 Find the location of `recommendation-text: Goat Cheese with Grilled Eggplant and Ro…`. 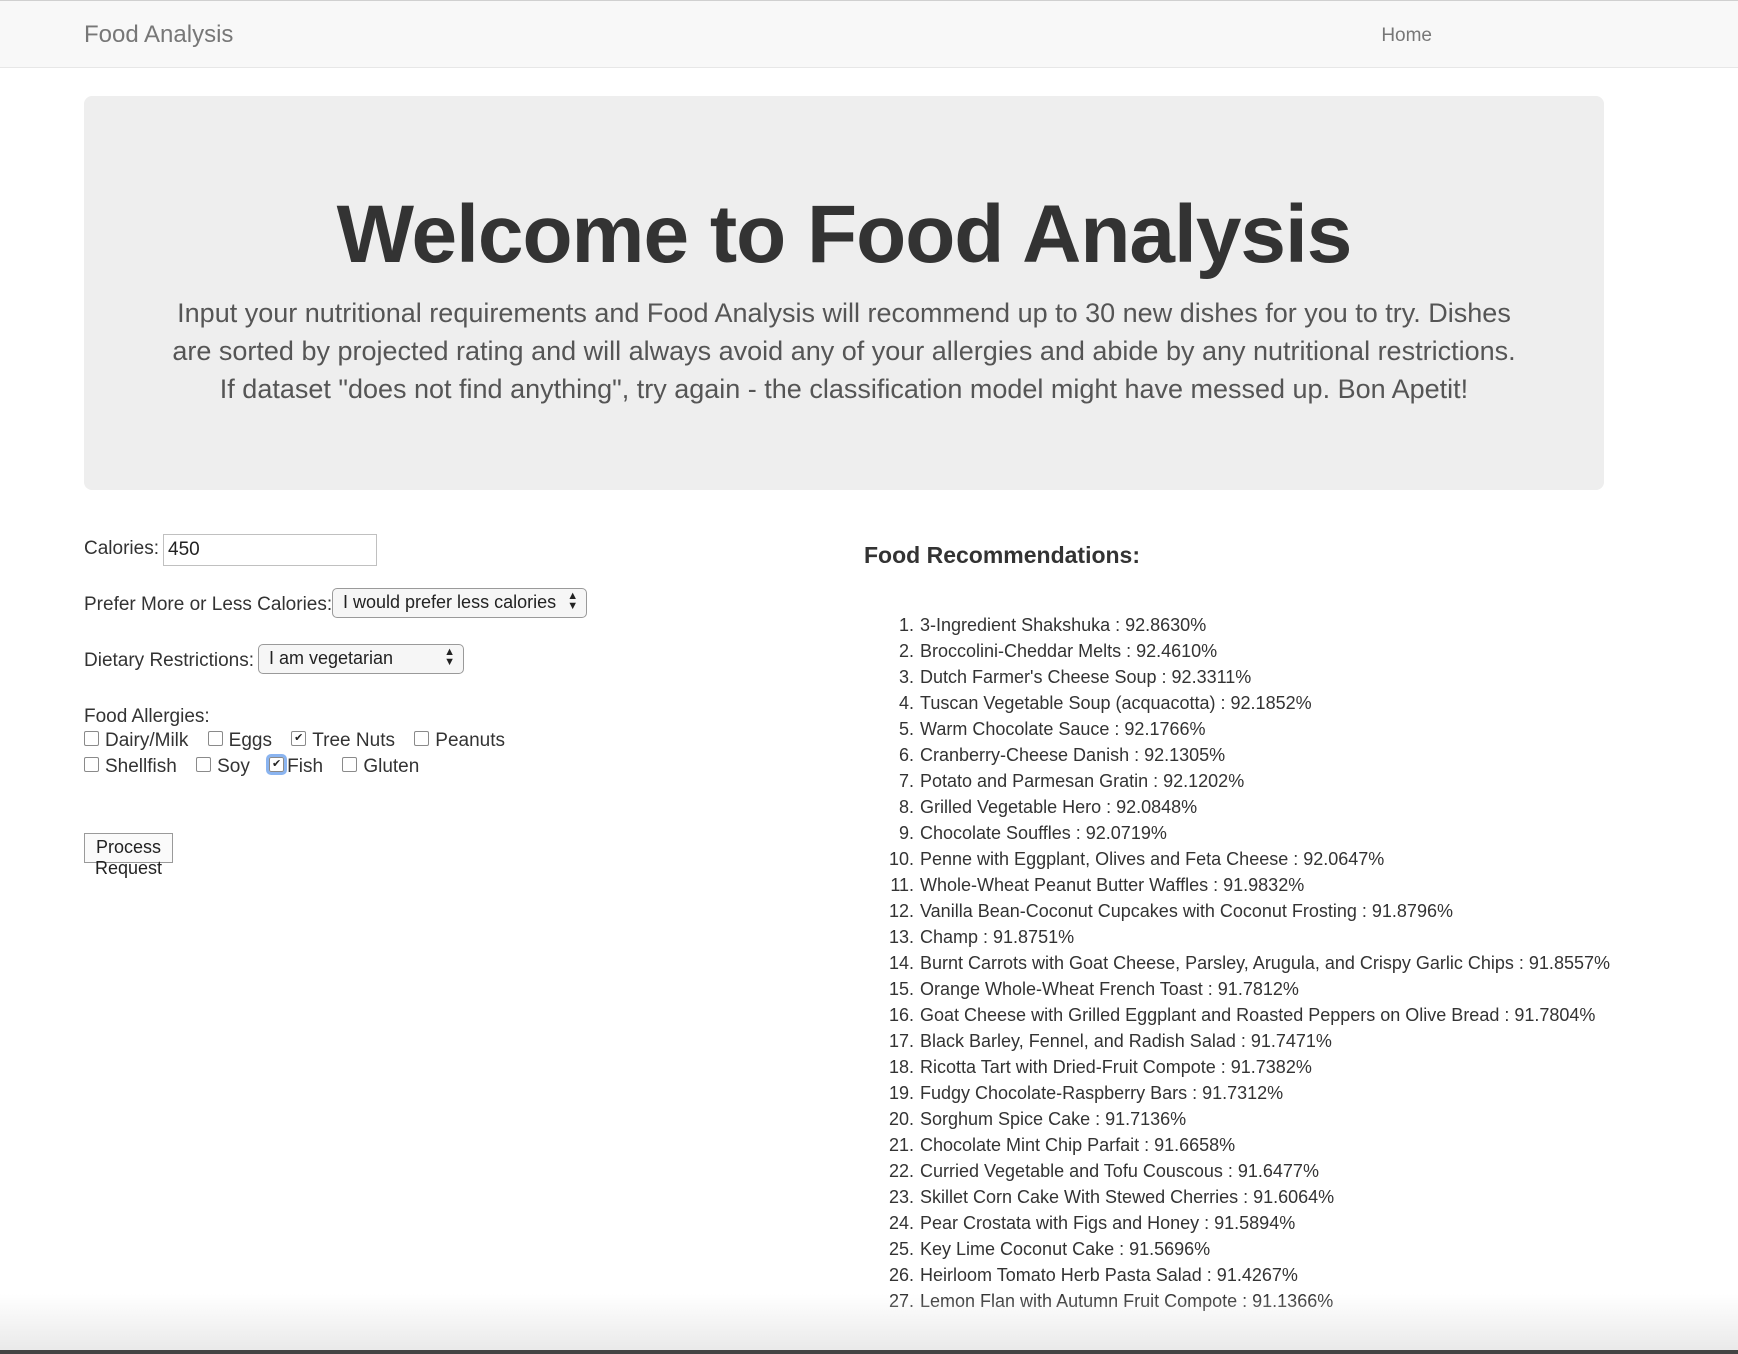

recommendation-text: Goat Cheese with Grilled Eggplant and Ro… is located at coordinates (1258, 1015).